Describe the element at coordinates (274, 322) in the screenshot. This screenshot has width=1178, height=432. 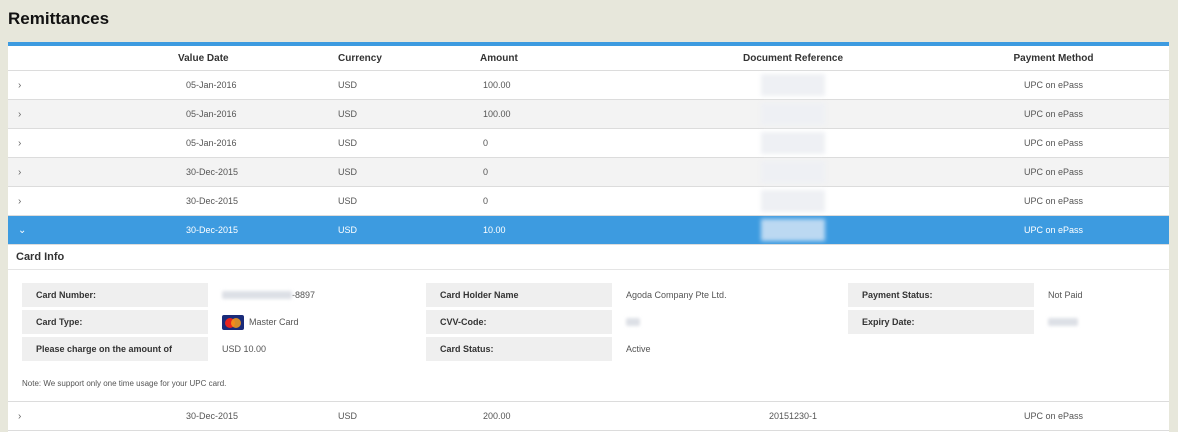
I see `card-type-text: Master Card` at that location.